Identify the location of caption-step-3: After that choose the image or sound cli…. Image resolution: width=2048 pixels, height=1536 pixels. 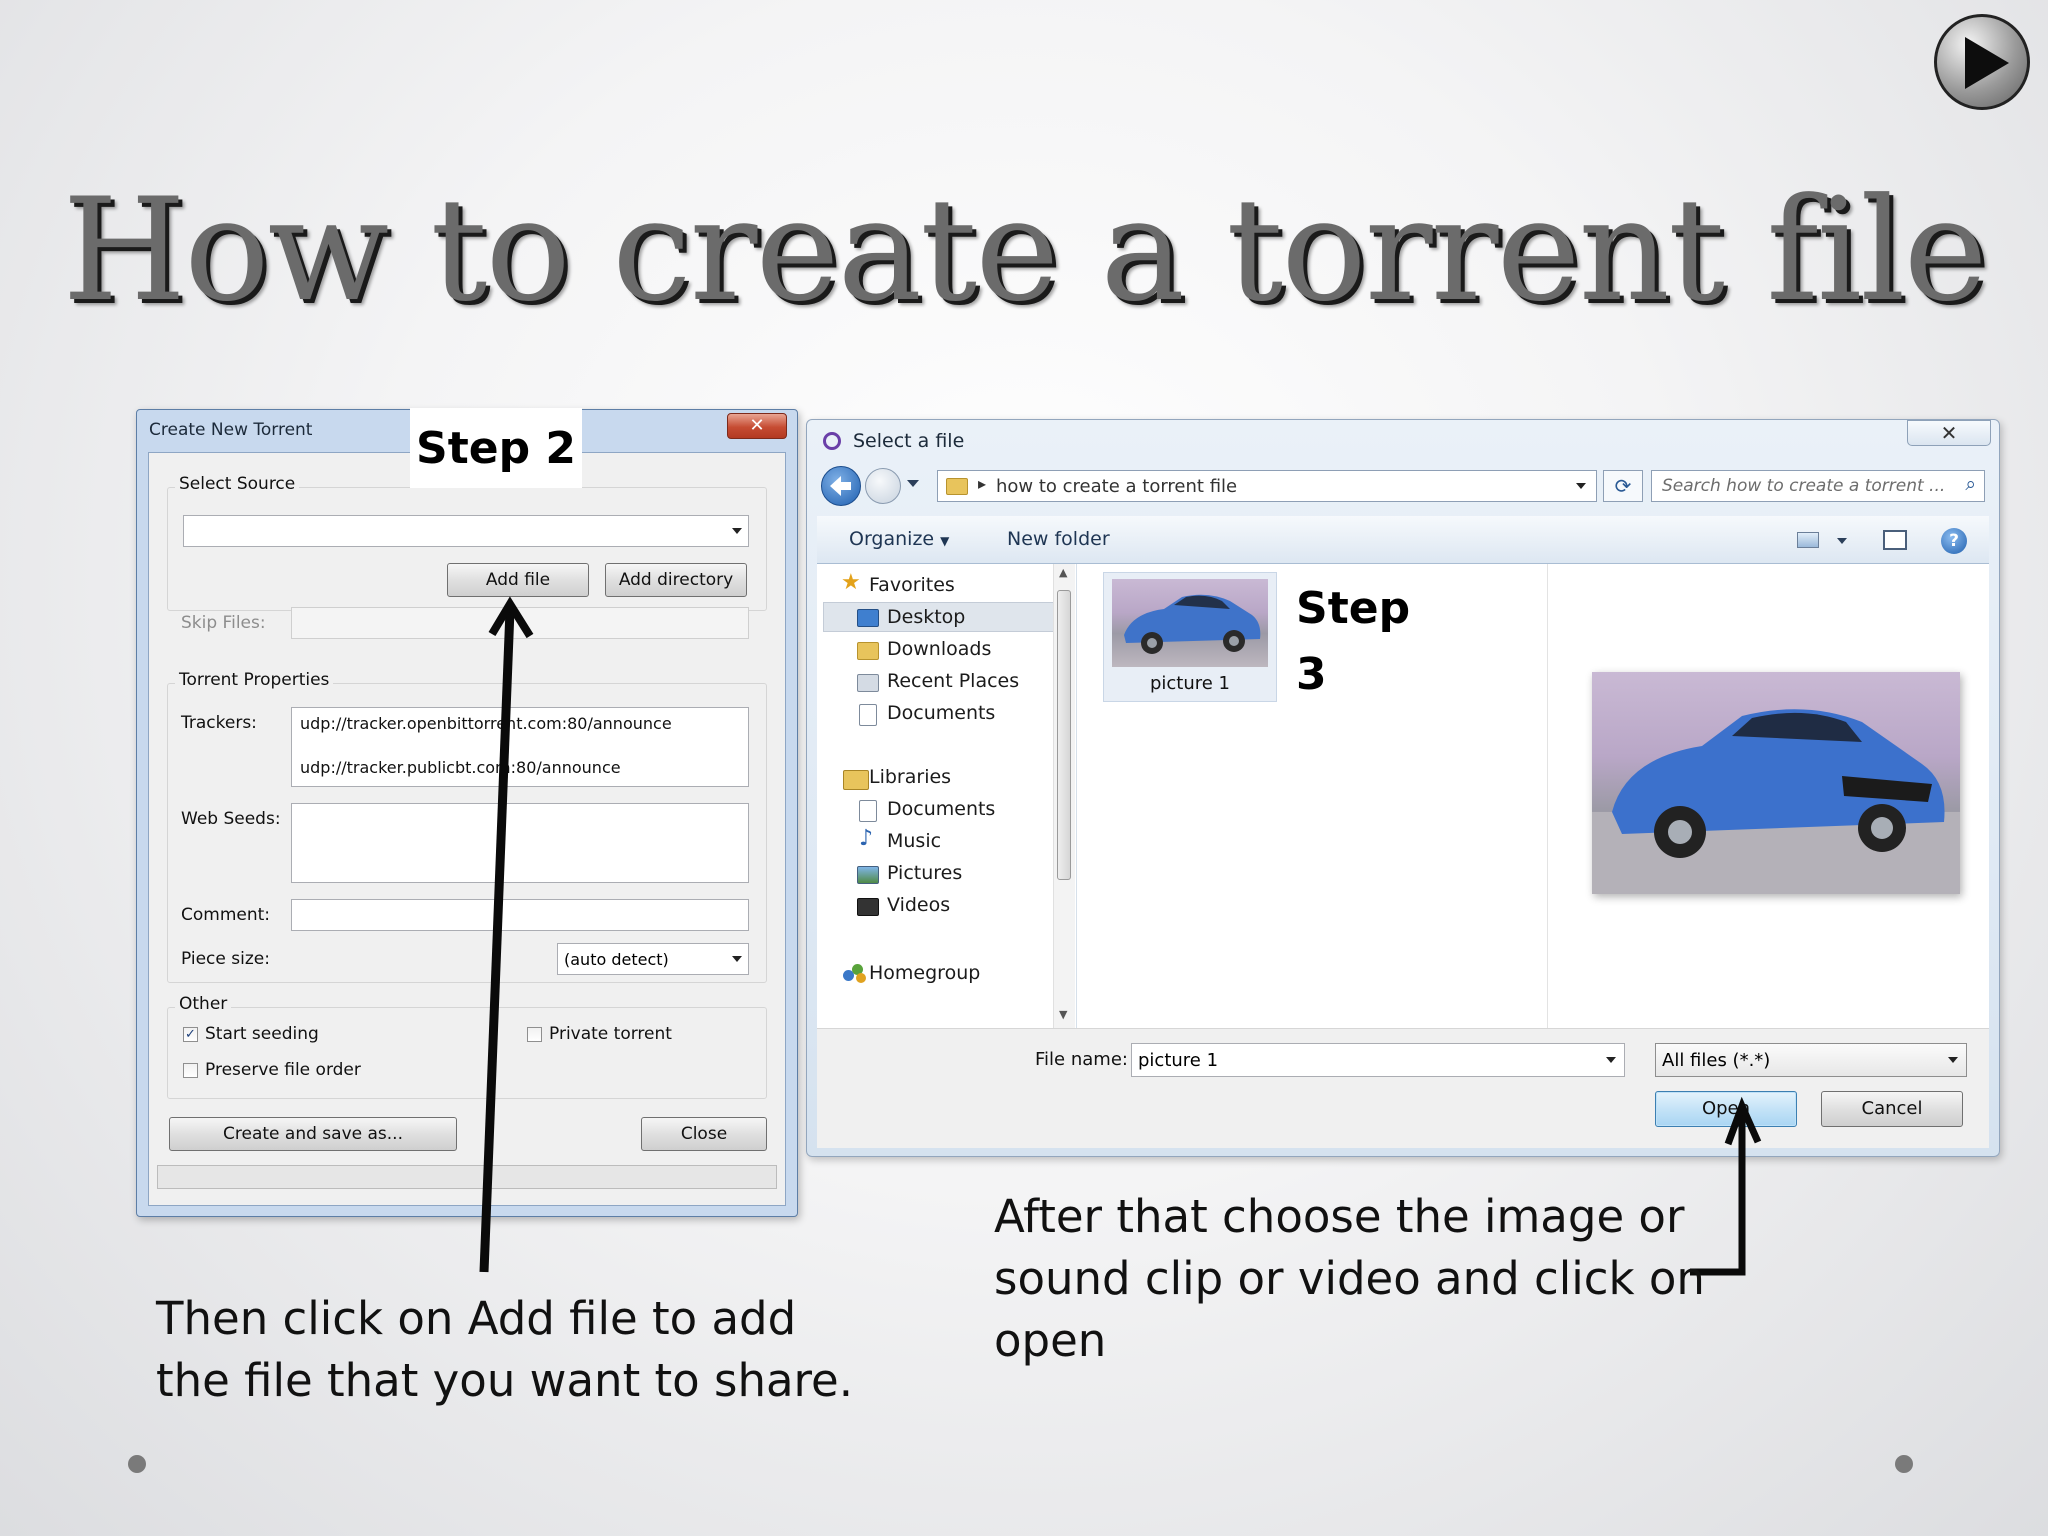
(1349, 1279).